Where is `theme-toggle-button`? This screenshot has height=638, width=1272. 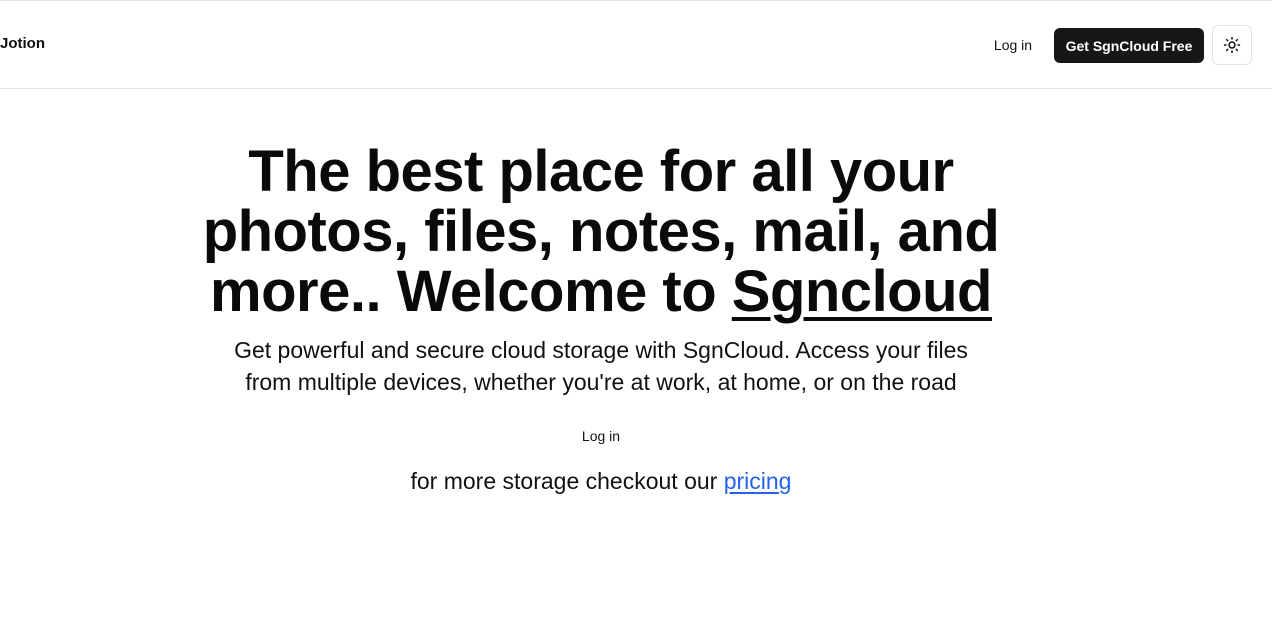
theme-toggle-button is located at coordinates (1232, 45).